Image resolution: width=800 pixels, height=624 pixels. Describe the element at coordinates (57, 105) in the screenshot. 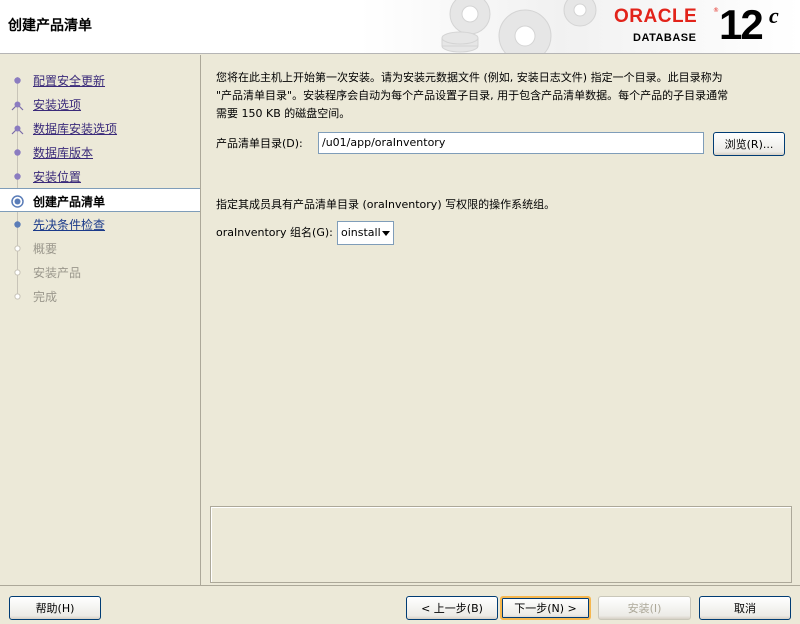

I see `sidebar-step-label: 安装选项` at that location.